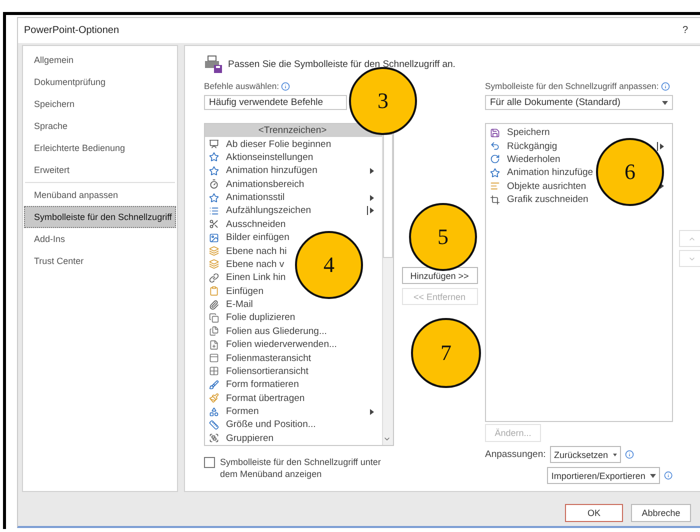  Describe the element at coordinates (255, 184) in the screenshot. I see `command-item: Animationsbereich` at that location.